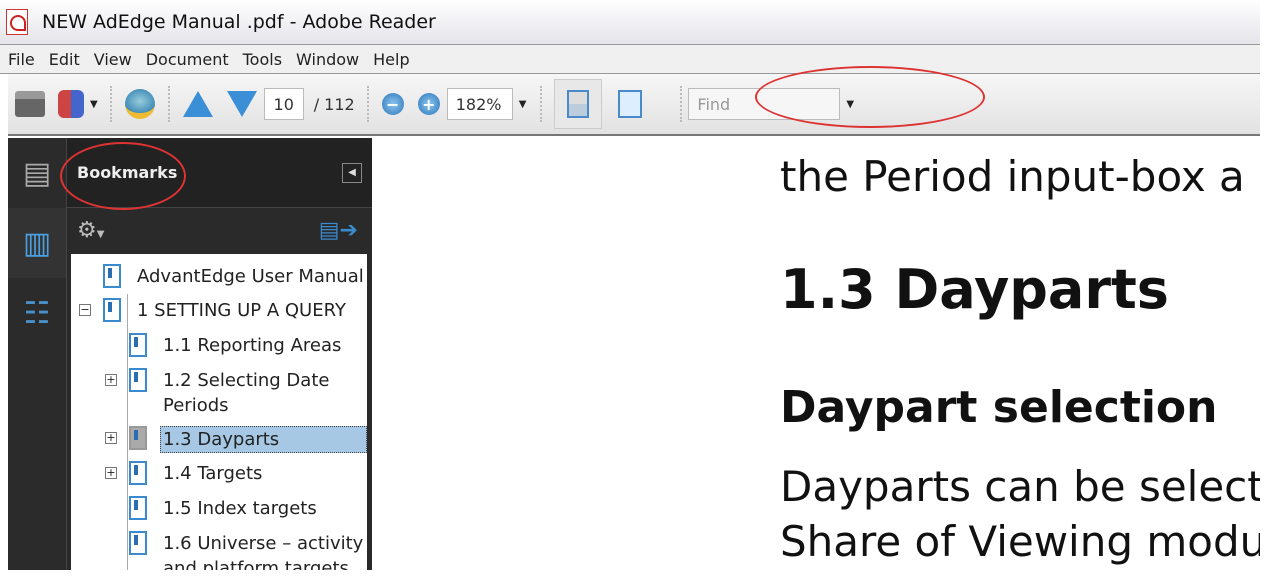  I want to click on subsection-heading: Daypart selection, so click(999, 407).